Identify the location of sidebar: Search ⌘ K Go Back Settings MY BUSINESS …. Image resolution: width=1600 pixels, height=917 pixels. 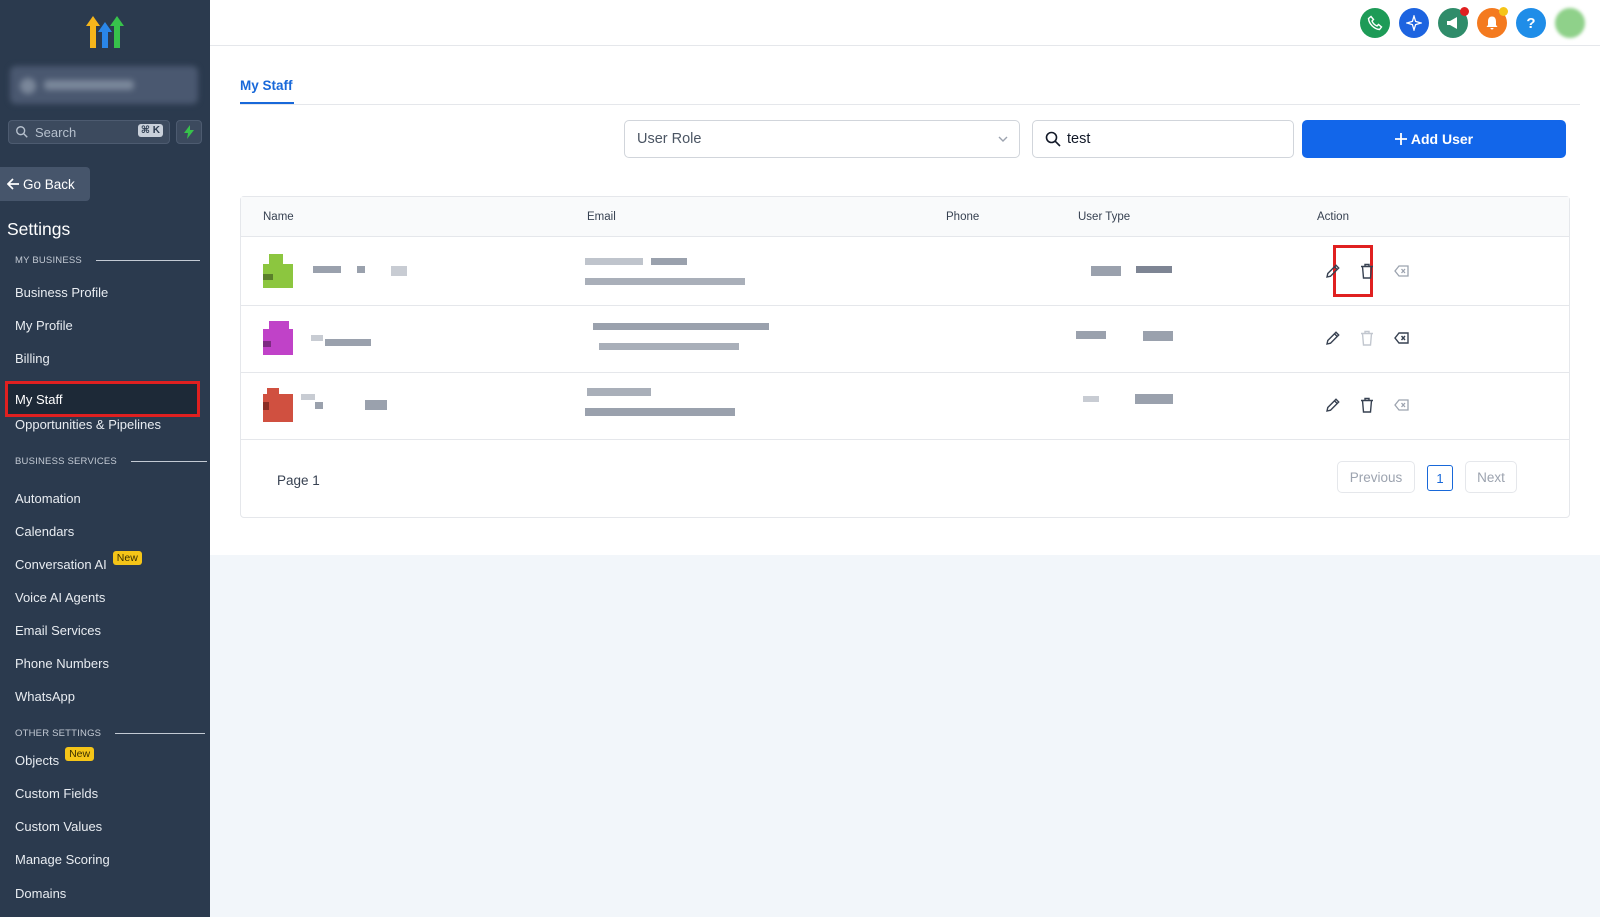
(105, 458).